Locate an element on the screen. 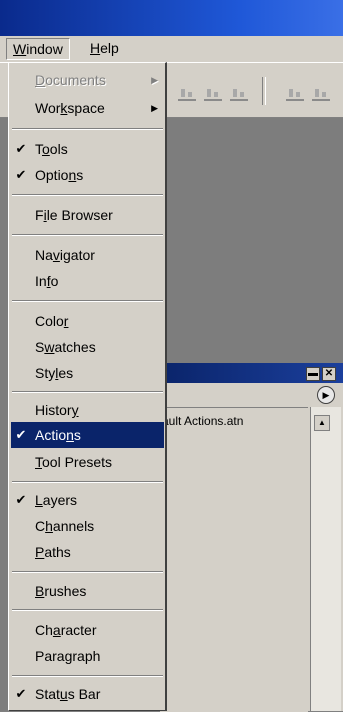  menu-item-info: Info is located at coordinates (87, 281).